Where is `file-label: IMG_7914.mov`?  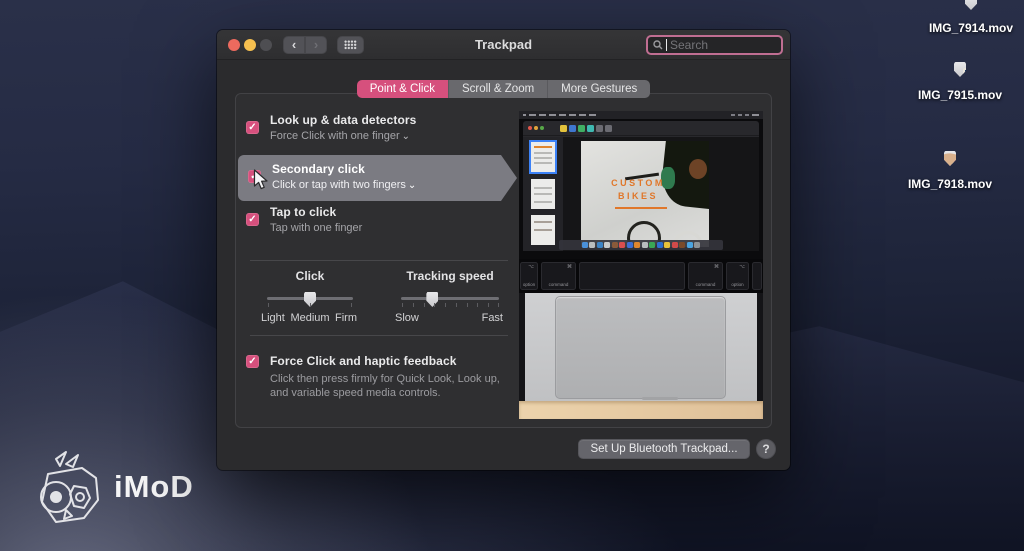 file-label: IMG_7914.mov is located at coordinates (971, 28).